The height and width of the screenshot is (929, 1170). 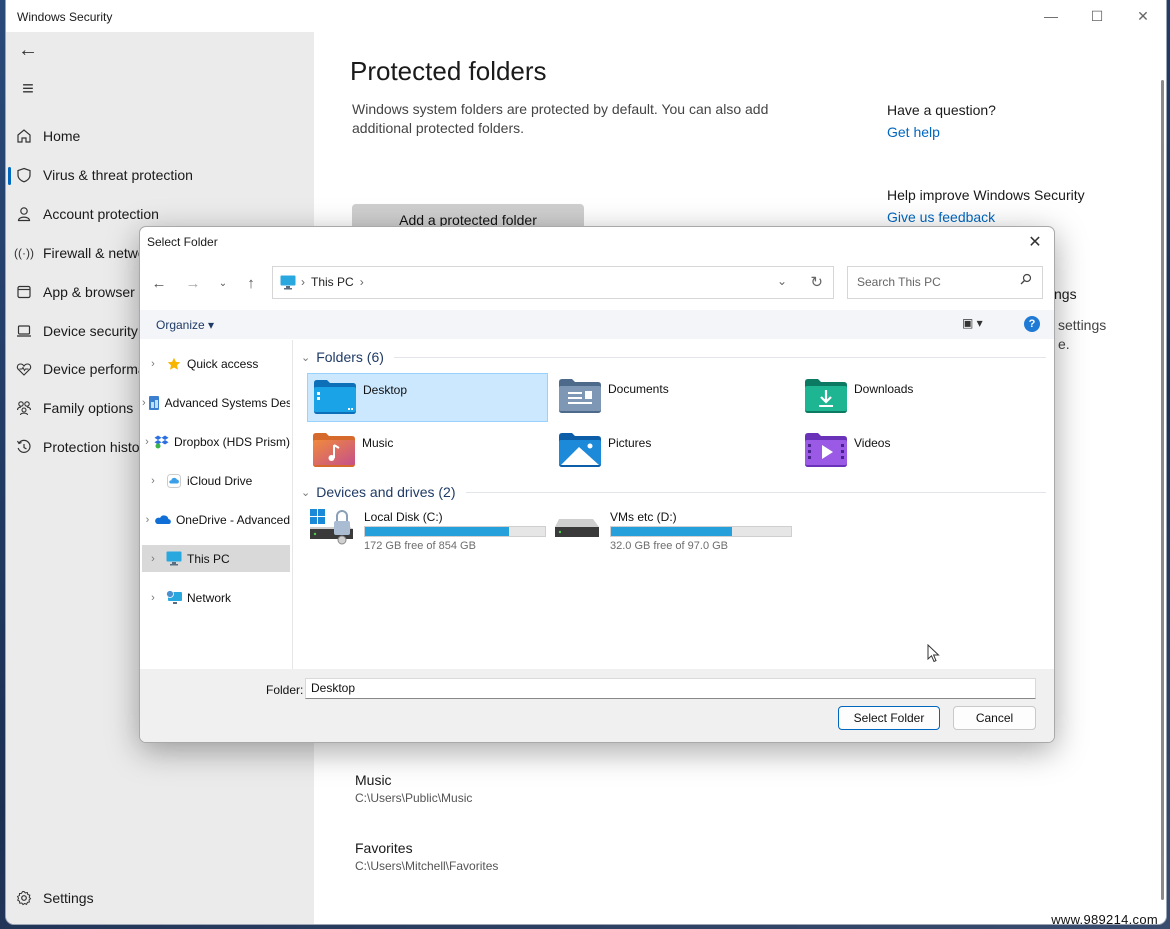 What do you see at coordinates (373, 780) in the screenshot?
I see `protected-folder-name: Music` at bounding box center [373, 780].